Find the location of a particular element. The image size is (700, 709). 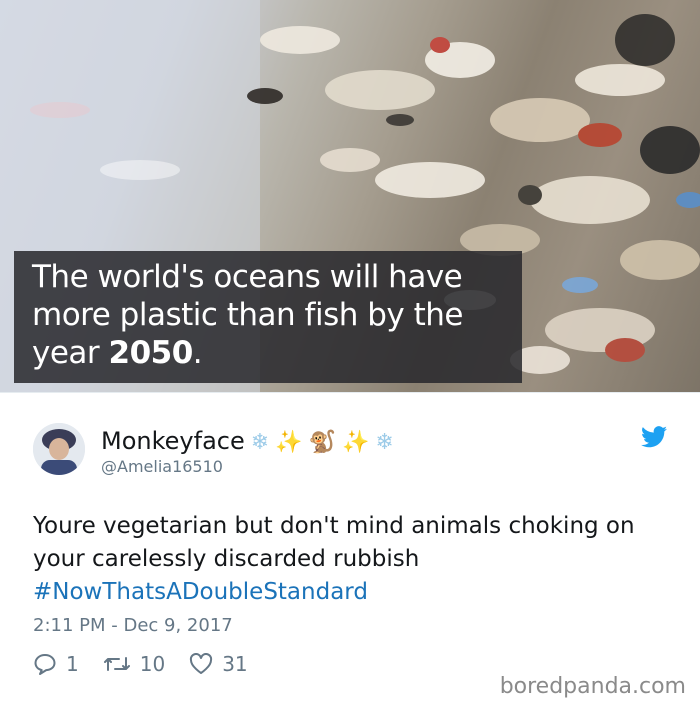

heart-icon is located at coordinates (201, 663).